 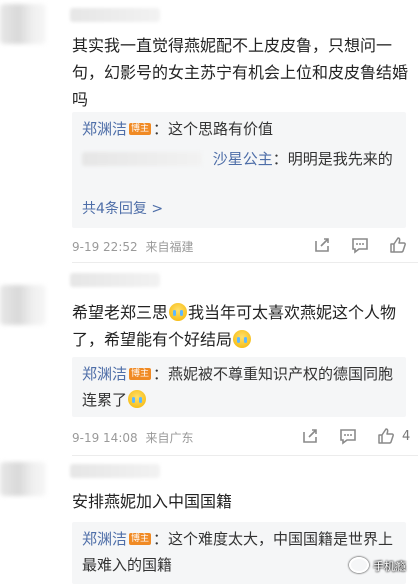 What do you see at coordinates (332, 159) in the screenshot?
I see `reply-text: ：明明是我先来的` at bounding box center [332, 159].